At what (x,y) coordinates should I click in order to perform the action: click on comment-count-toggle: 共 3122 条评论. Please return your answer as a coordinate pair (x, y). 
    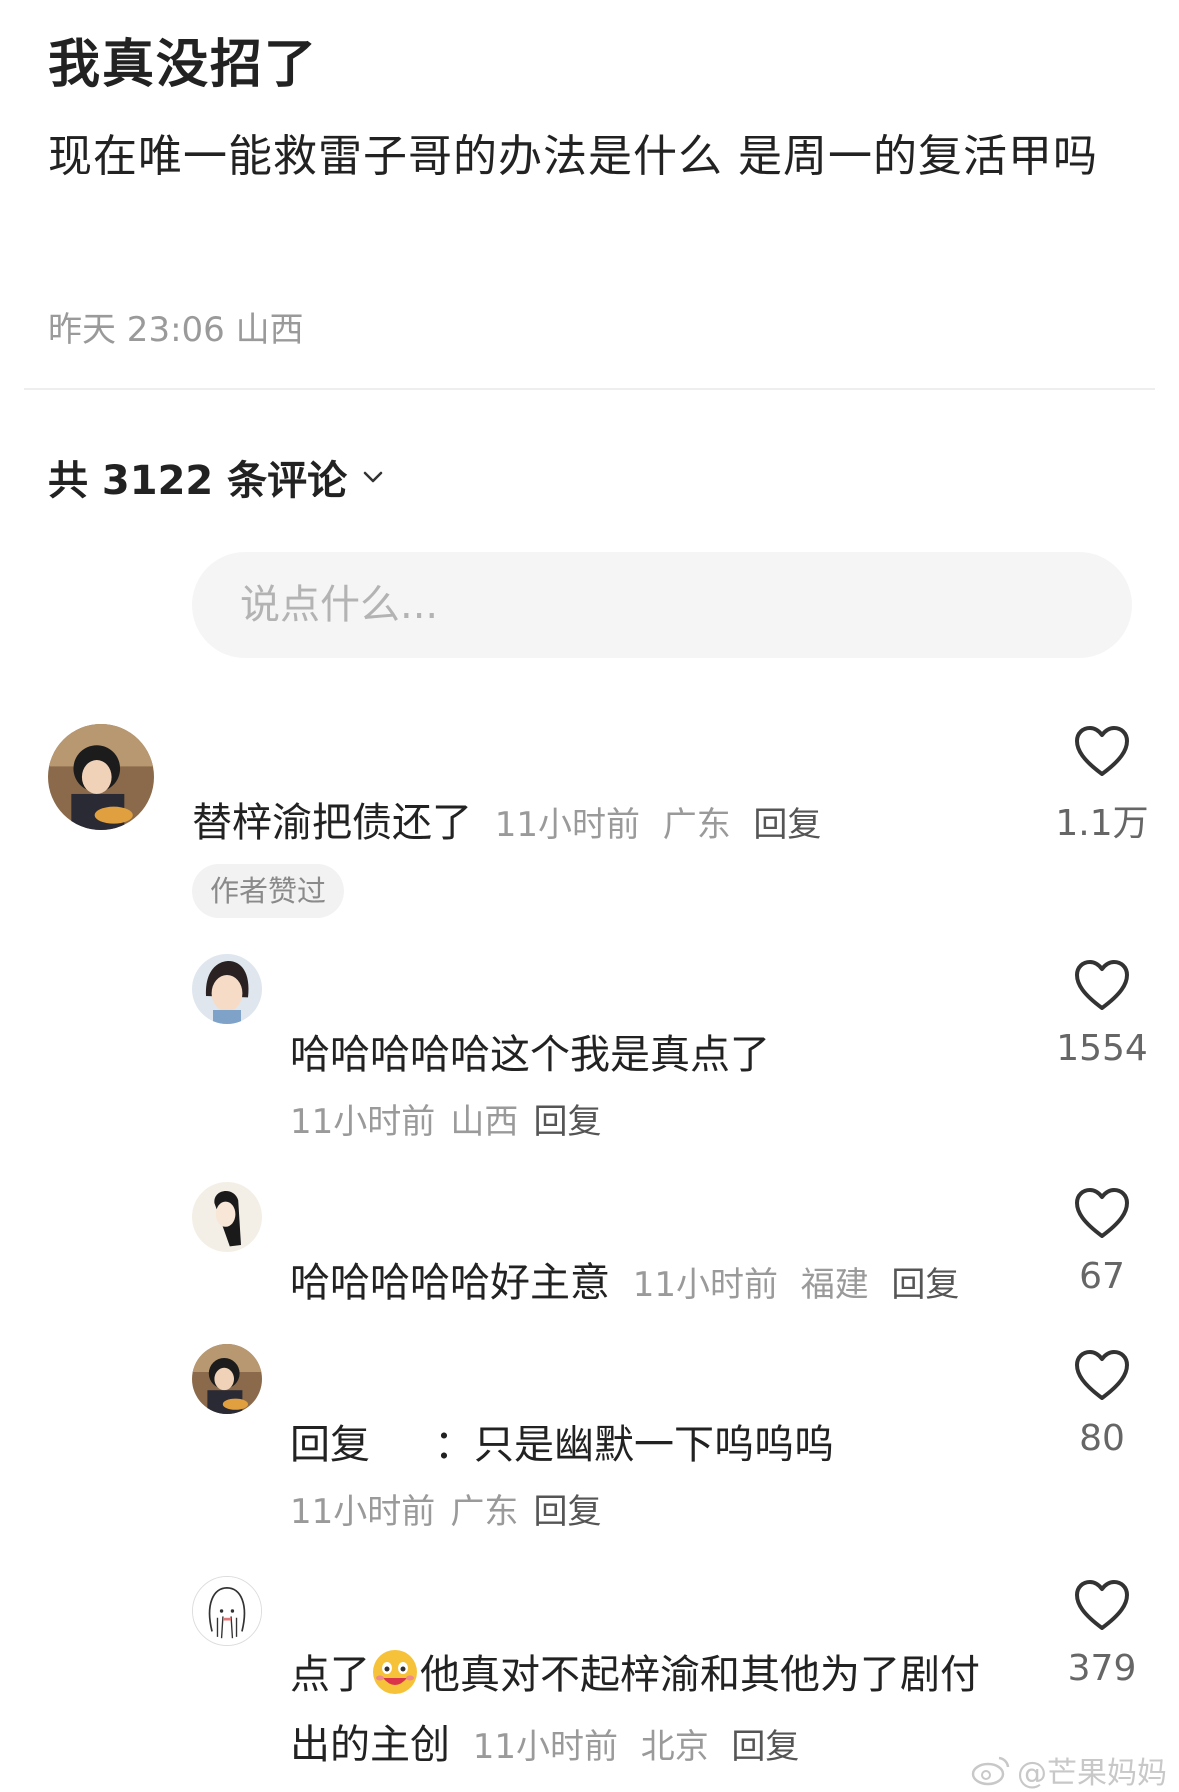
    Looking at the image, I should click on (216, 477).